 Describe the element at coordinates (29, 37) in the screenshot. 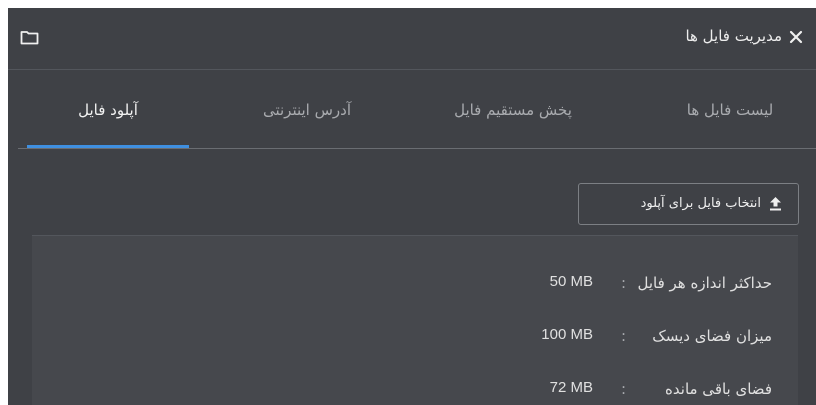

I see `folder-icon` at that location.